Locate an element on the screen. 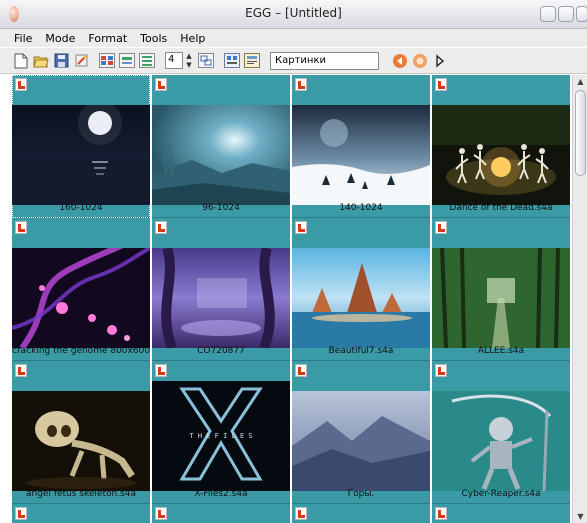 The image size is (587, 523). thumbnail-item: angel fetus skeleton.s4a is located at coordinates (81, 432).